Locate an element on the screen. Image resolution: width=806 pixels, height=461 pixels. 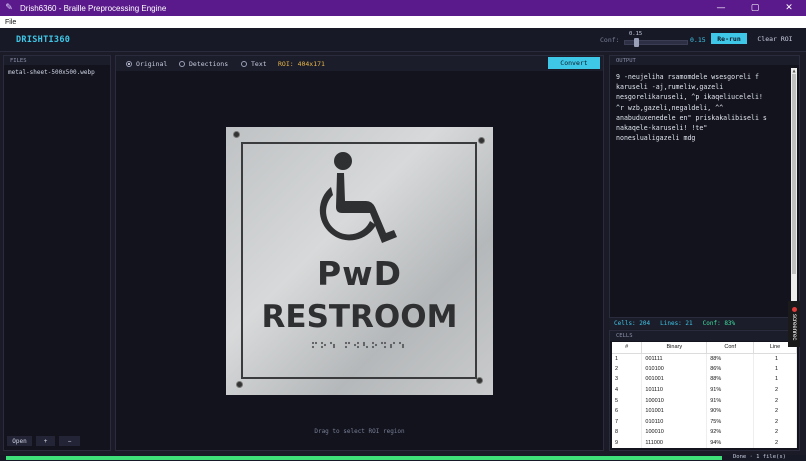
output-scrollbar: ▲ ▼ is located at coordinates (794, 191).